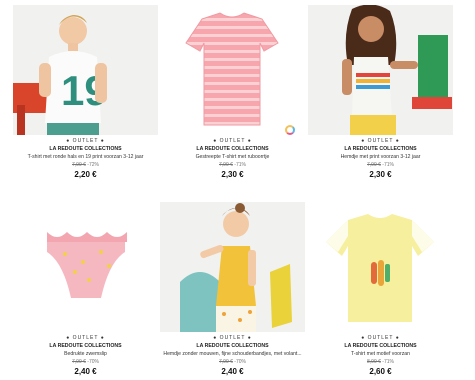  What do you see at coordinates (232, 157) in the screenshot?
I see `product-name: Gestreepte T-shirt met ruboorrtje` at bounding box center [232, 157].